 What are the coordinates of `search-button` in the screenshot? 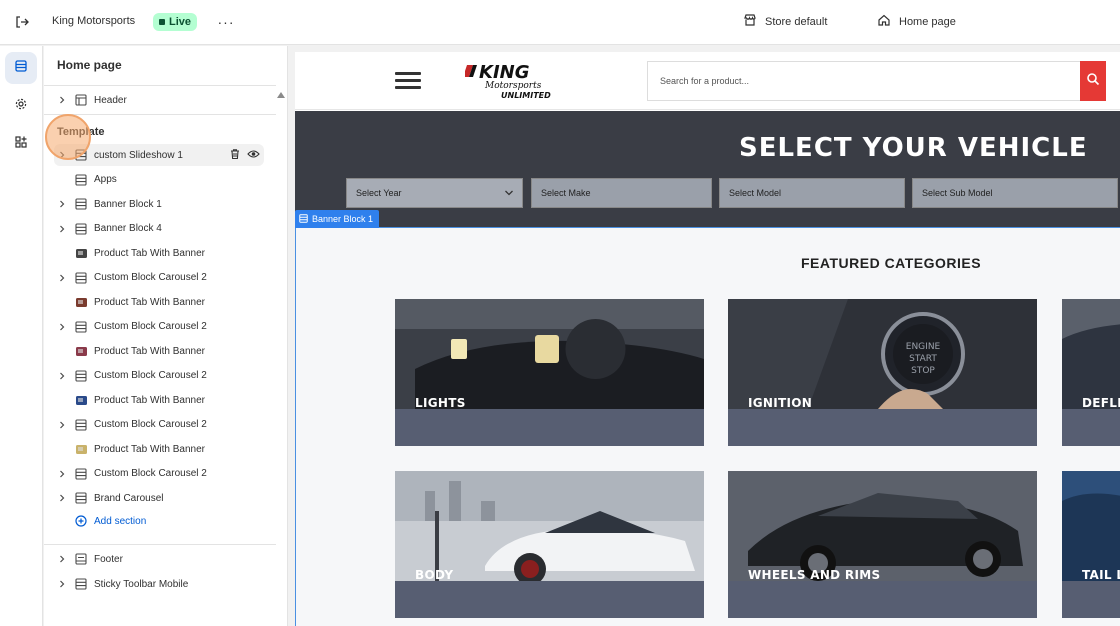 It's located at (1093, 81).